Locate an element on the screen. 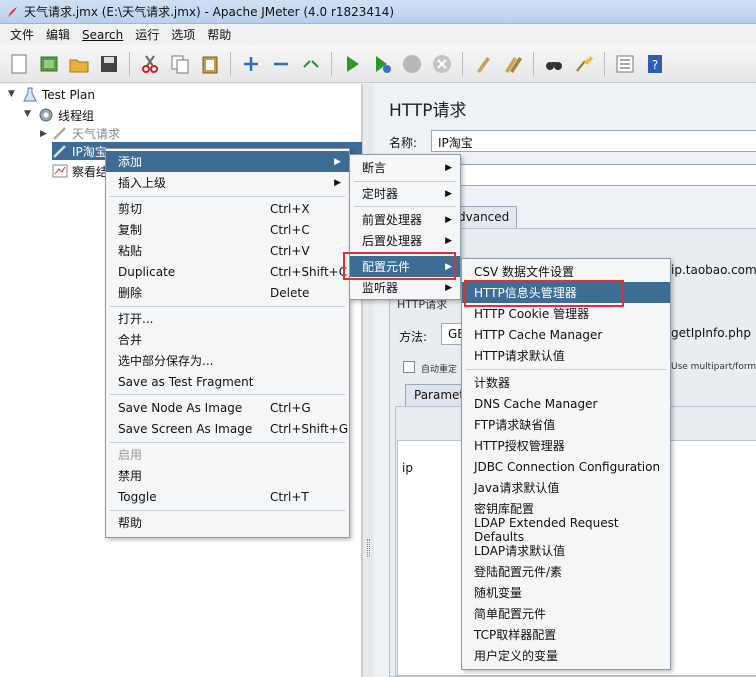  menu-item-disable: 禁用 is located at coordinates (227, 475).